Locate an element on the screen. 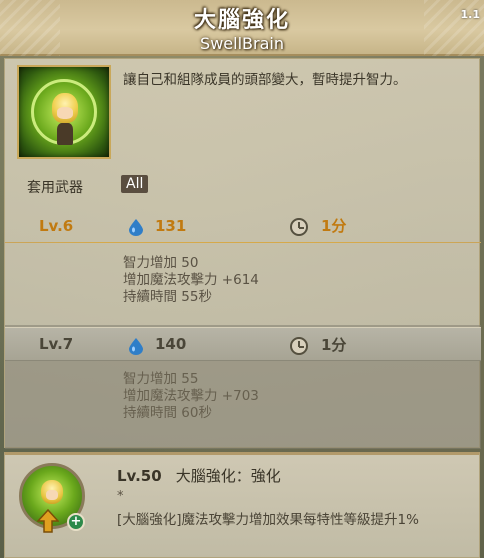  corner-badge: 1.1 is located at coordinates (470, 14).